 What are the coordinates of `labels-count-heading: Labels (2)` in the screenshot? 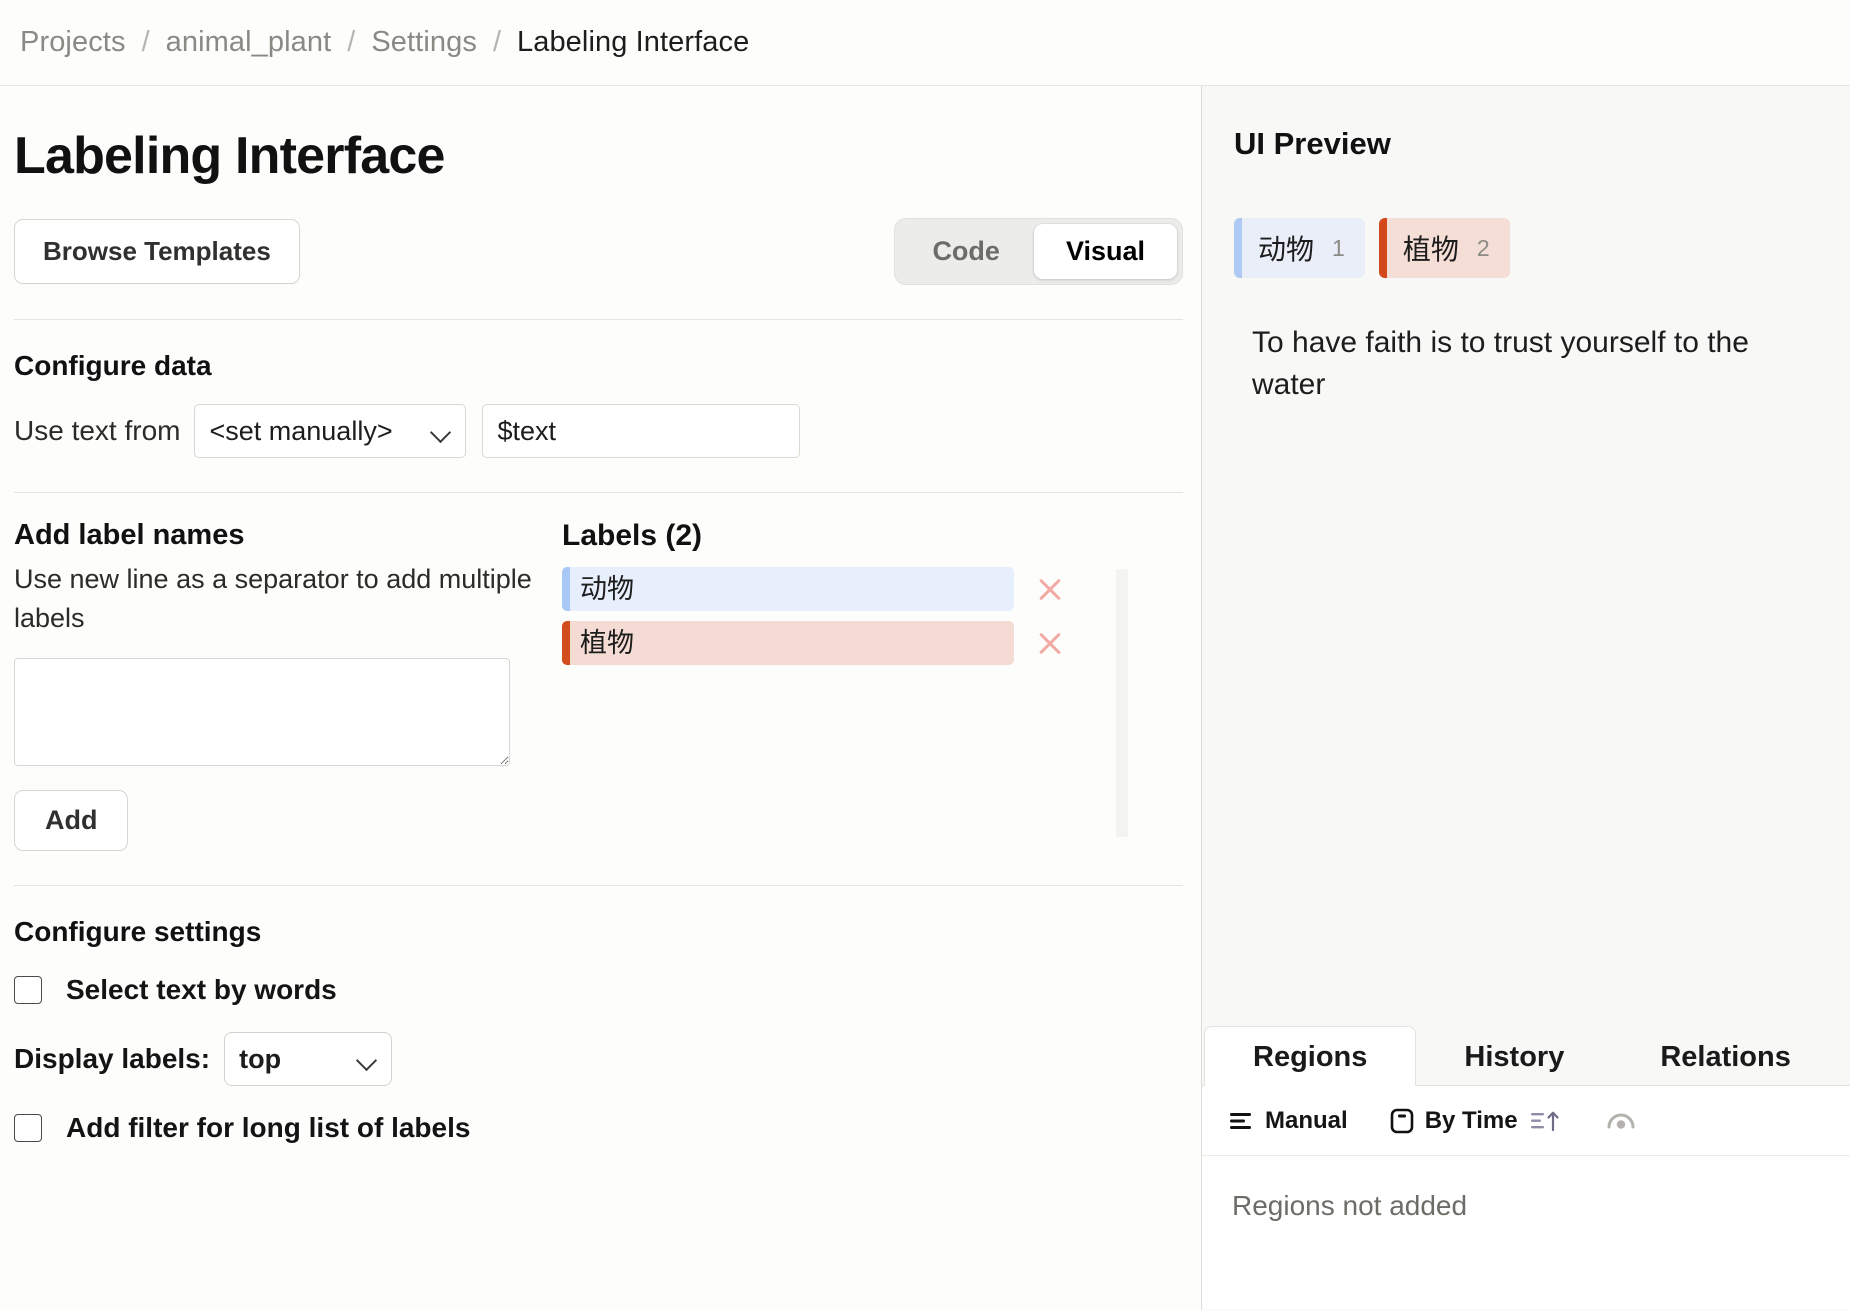 It's located at (632, 535).